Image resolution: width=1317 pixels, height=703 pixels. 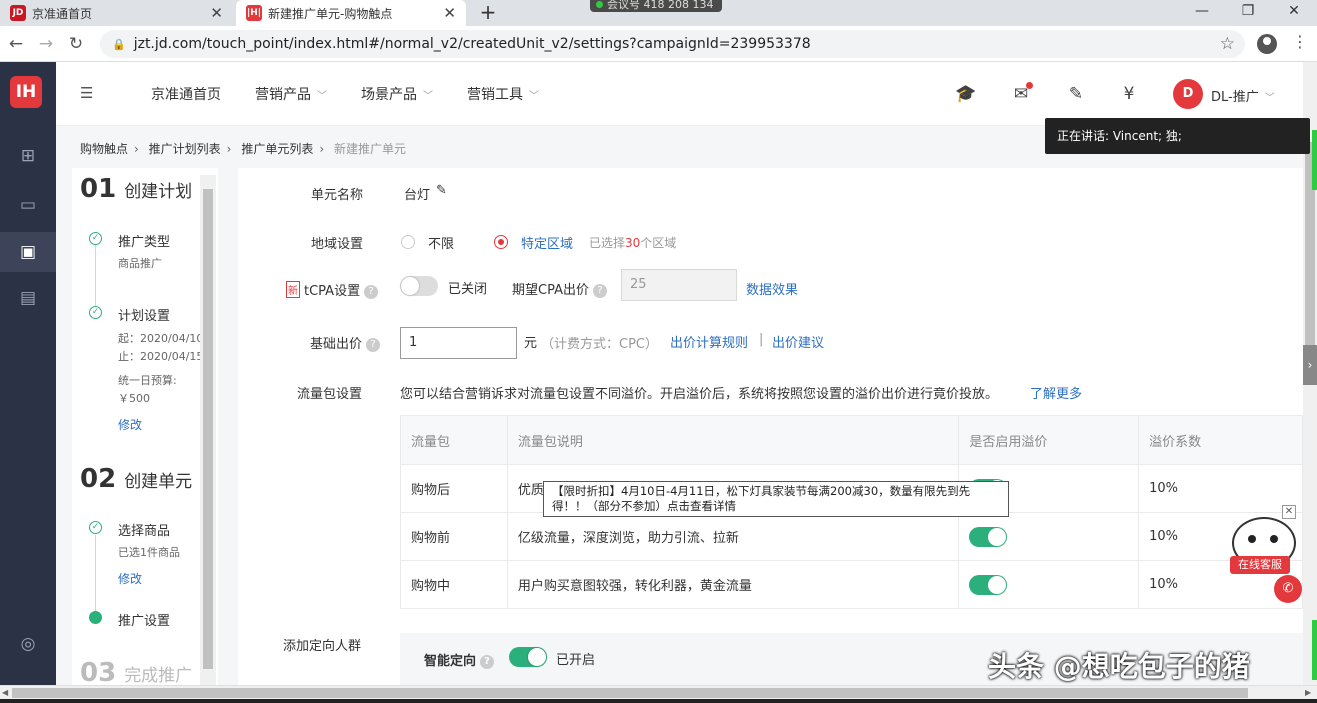 I want to click on jd-favicon-icon: JD, so click(x=18, y=13).